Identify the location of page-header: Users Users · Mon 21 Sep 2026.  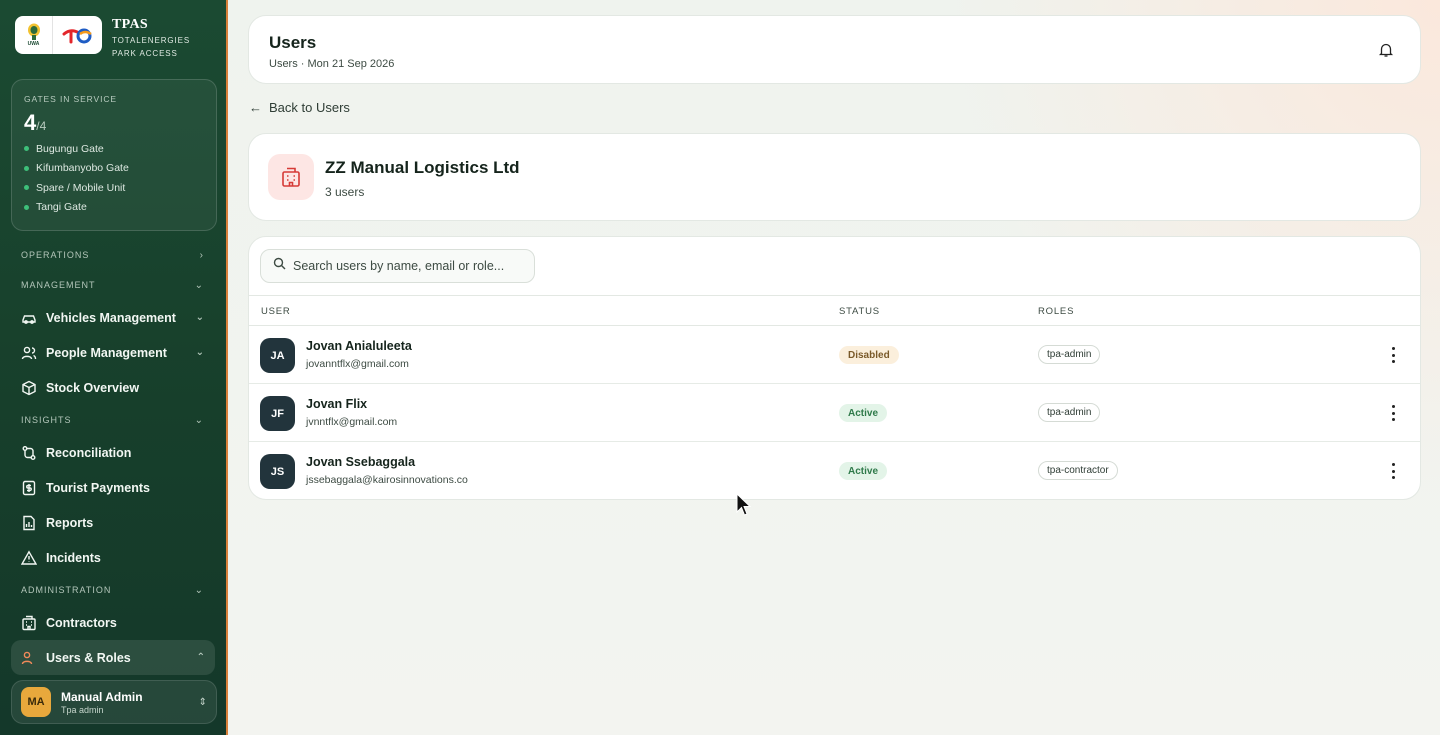
(834, 49).